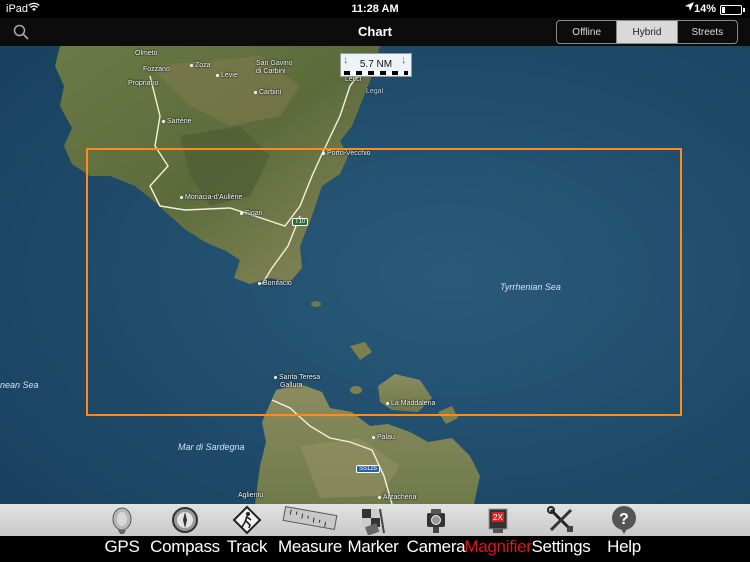  I want to click on map-label: Palau, so click(383, 437).